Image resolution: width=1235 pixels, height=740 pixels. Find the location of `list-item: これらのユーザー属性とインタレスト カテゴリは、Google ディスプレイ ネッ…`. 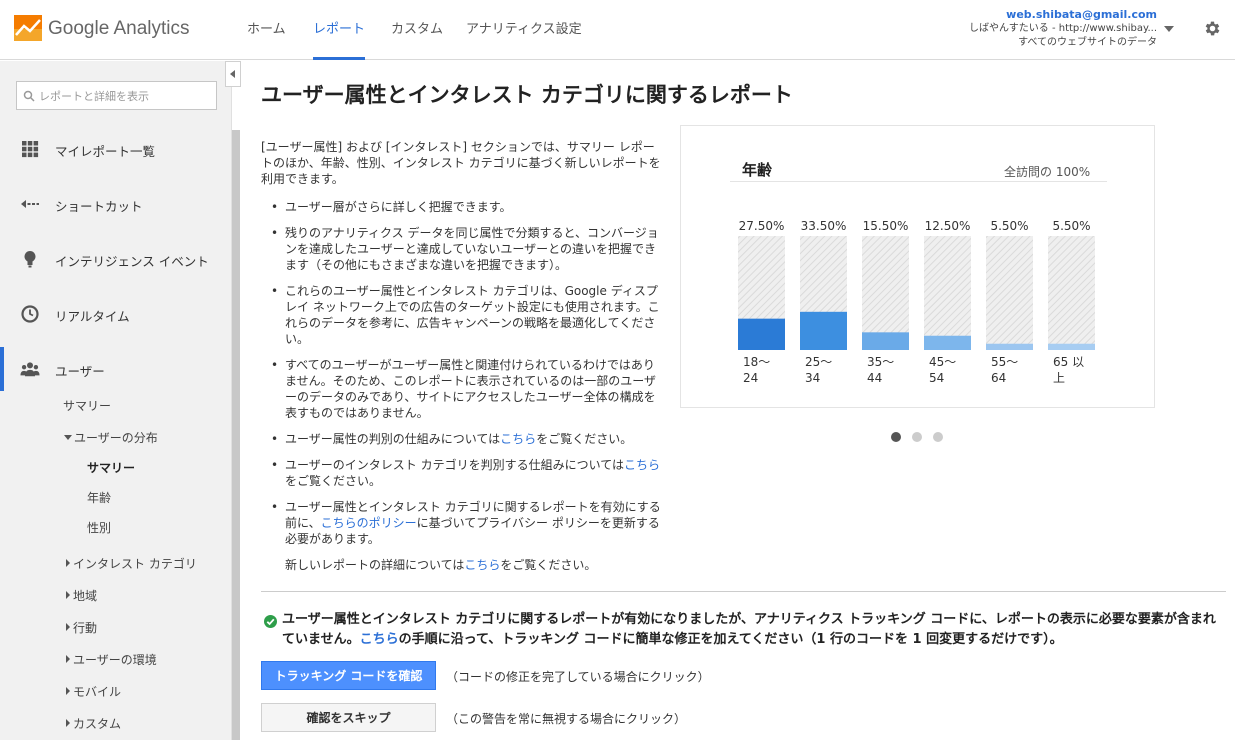

list-item: これらのユーザー属性とインタレスト カテゴリは、Google ディスプレイ ネッ… is located at coordinates (466, 315).